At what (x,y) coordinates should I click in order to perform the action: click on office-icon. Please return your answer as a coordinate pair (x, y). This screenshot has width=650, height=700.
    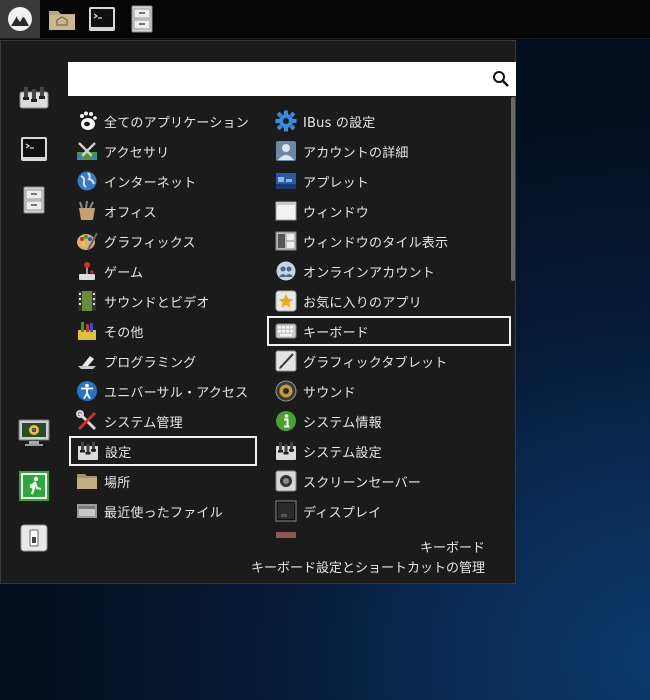
    Looking at the image, I should click on (87, 211).